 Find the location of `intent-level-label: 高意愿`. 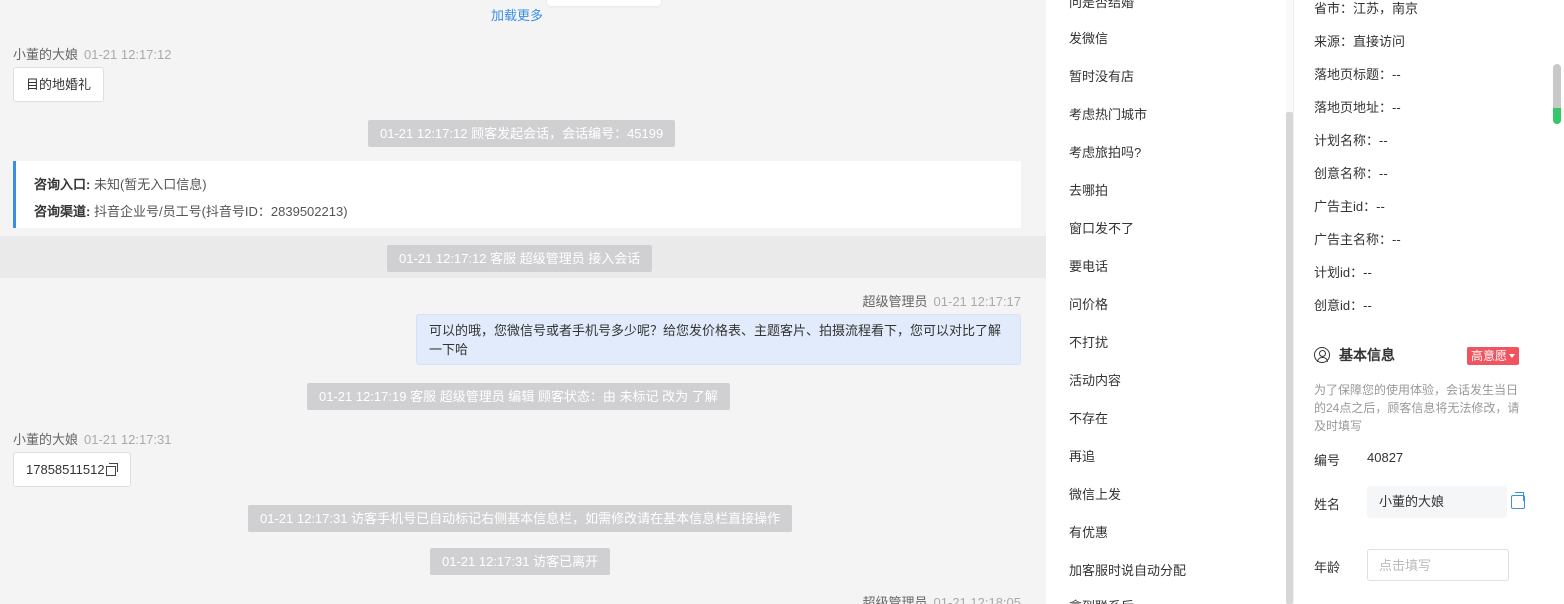

intent-level-label: 高意愿 is located at coordinates (1489, 356).